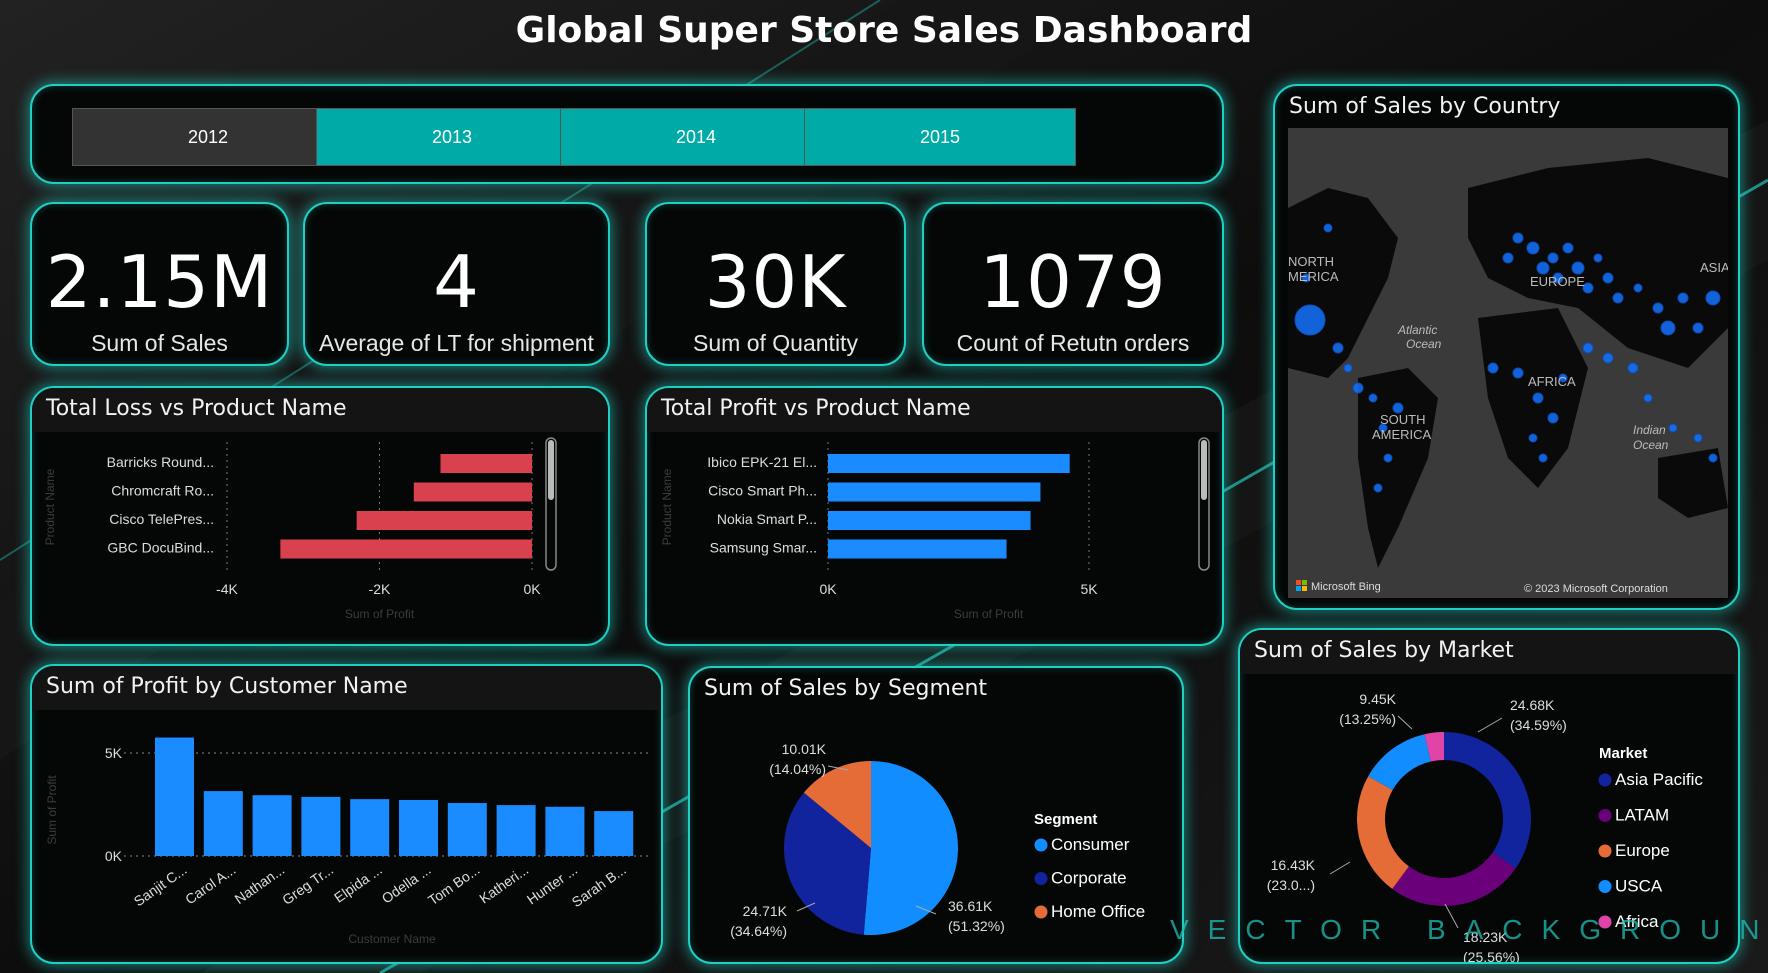 The image size is (1768, 973). I want to click on map-attribution-left: Microsoft Bing, so click(1346, 587).